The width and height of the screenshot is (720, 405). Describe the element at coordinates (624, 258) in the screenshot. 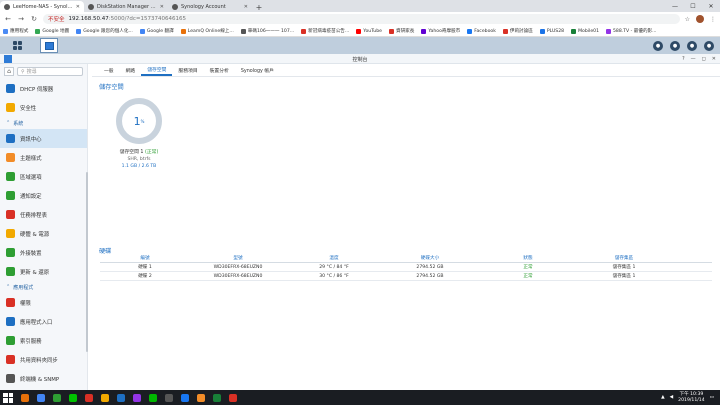

I see `column-header: 儲存集區` at that location.